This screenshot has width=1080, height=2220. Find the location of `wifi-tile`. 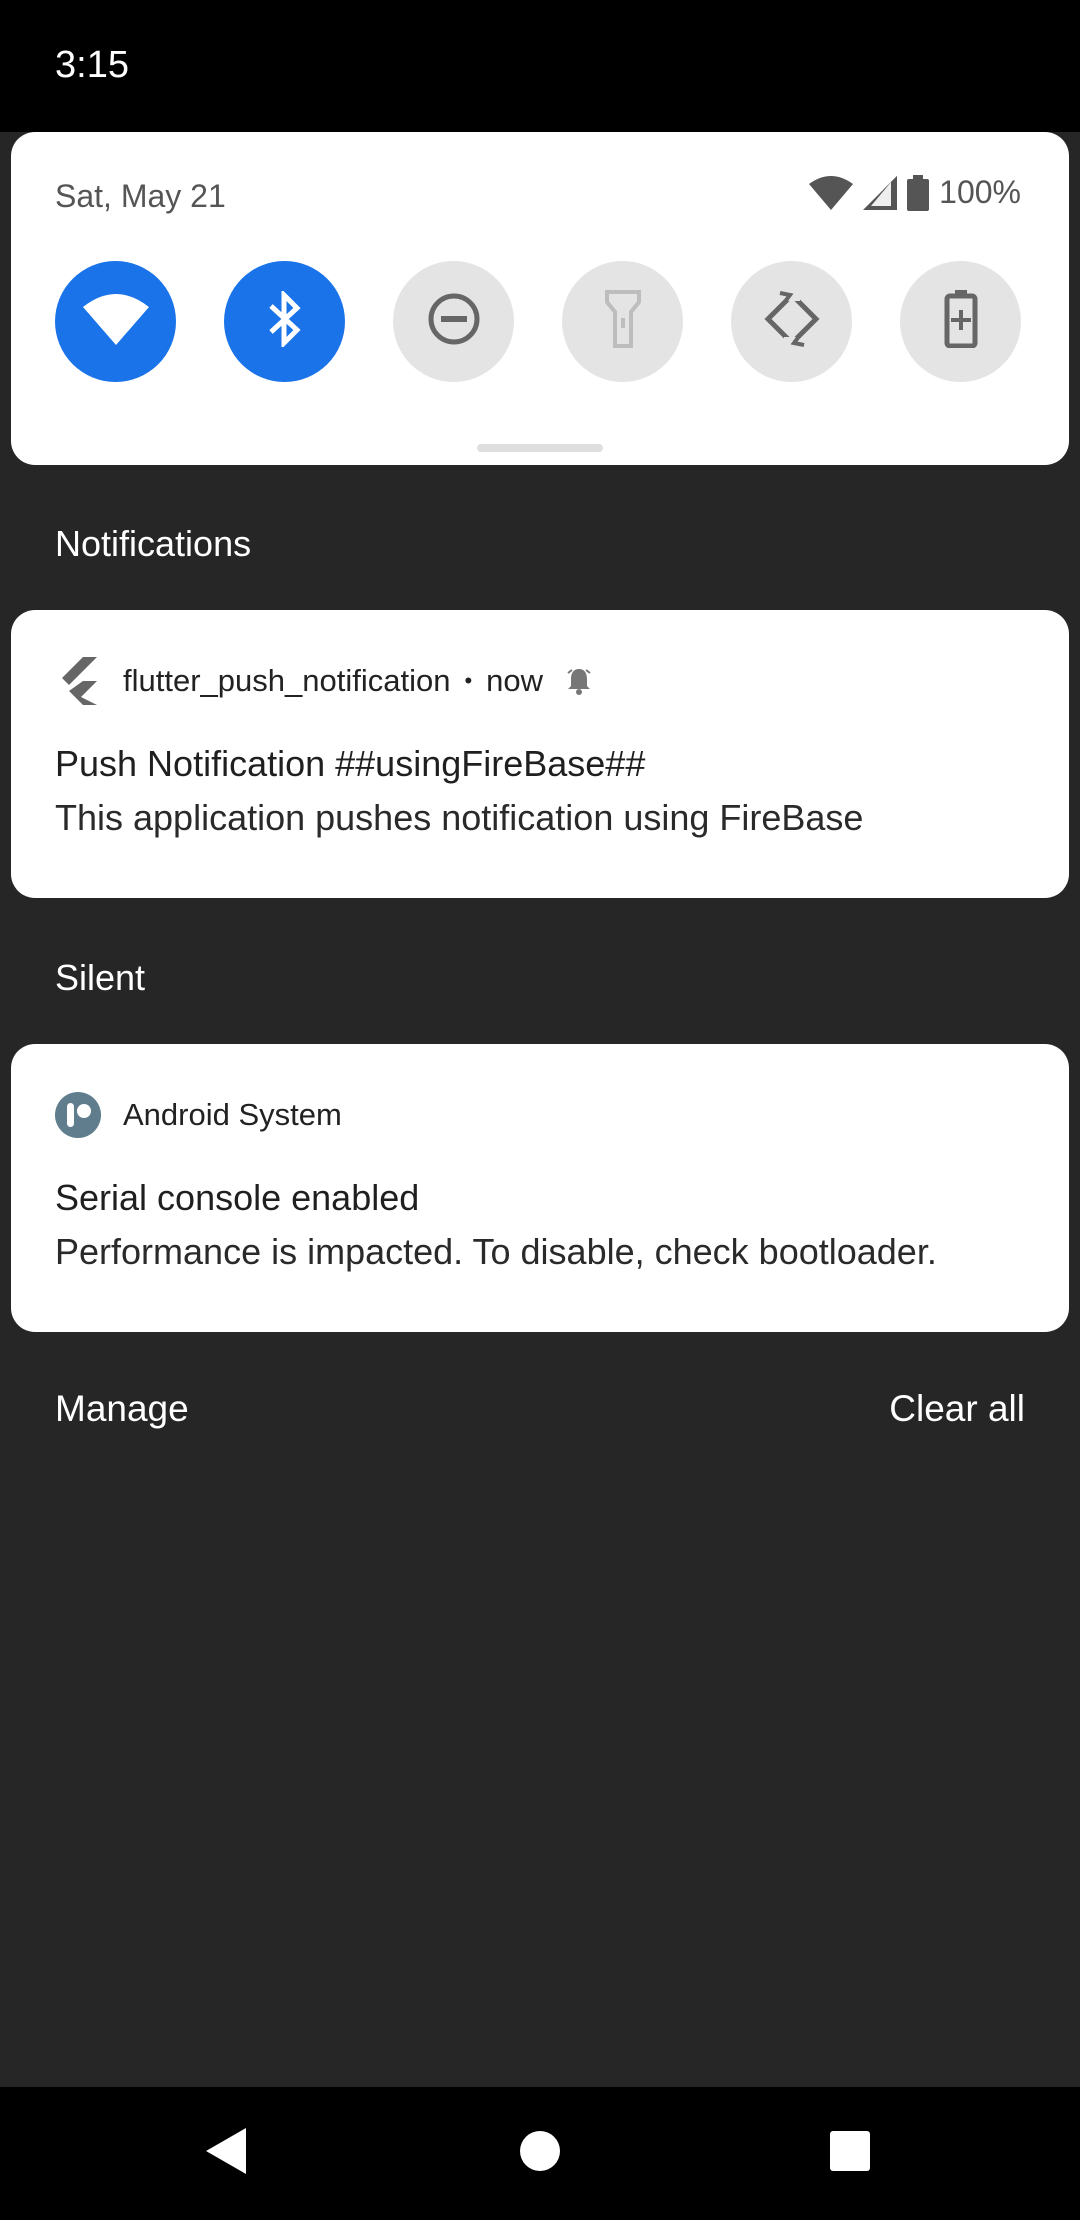

wifi-tile is located at coordinates (115, 321).